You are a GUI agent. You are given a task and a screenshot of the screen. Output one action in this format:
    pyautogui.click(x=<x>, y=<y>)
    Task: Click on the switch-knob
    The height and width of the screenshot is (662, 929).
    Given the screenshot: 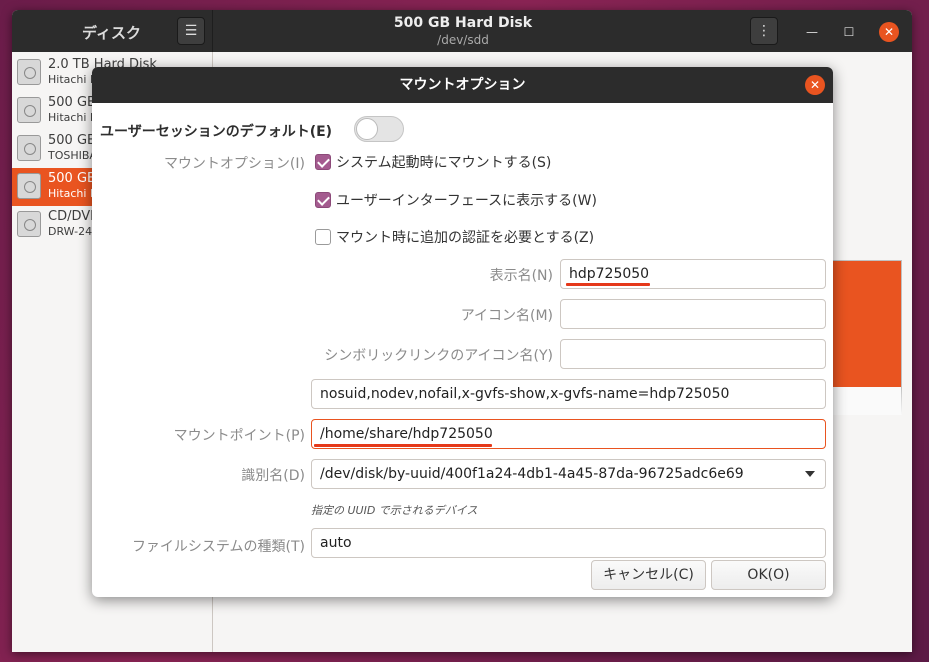 What is the action you would take?
    pyautogui.click(x=367, y=129)
    